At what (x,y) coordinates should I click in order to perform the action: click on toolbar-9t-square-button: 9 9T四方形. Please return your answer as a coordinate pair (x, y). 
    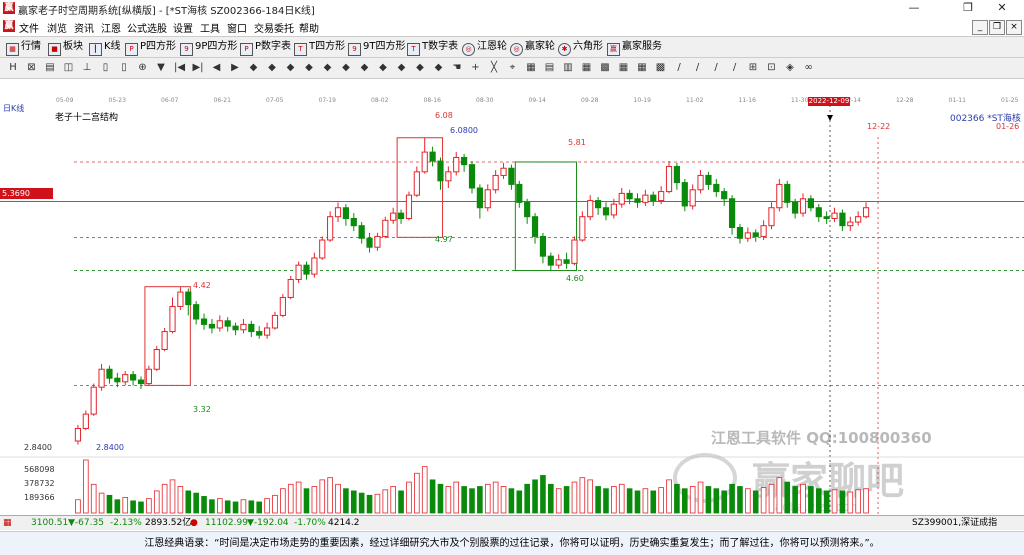
    Looking at the image, I should click on (376, 48).